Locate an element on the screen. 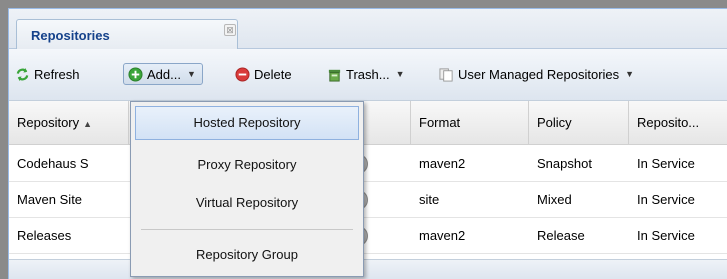  tab-repositories: Repositories ⊠ is located at coordinates (127, 34).